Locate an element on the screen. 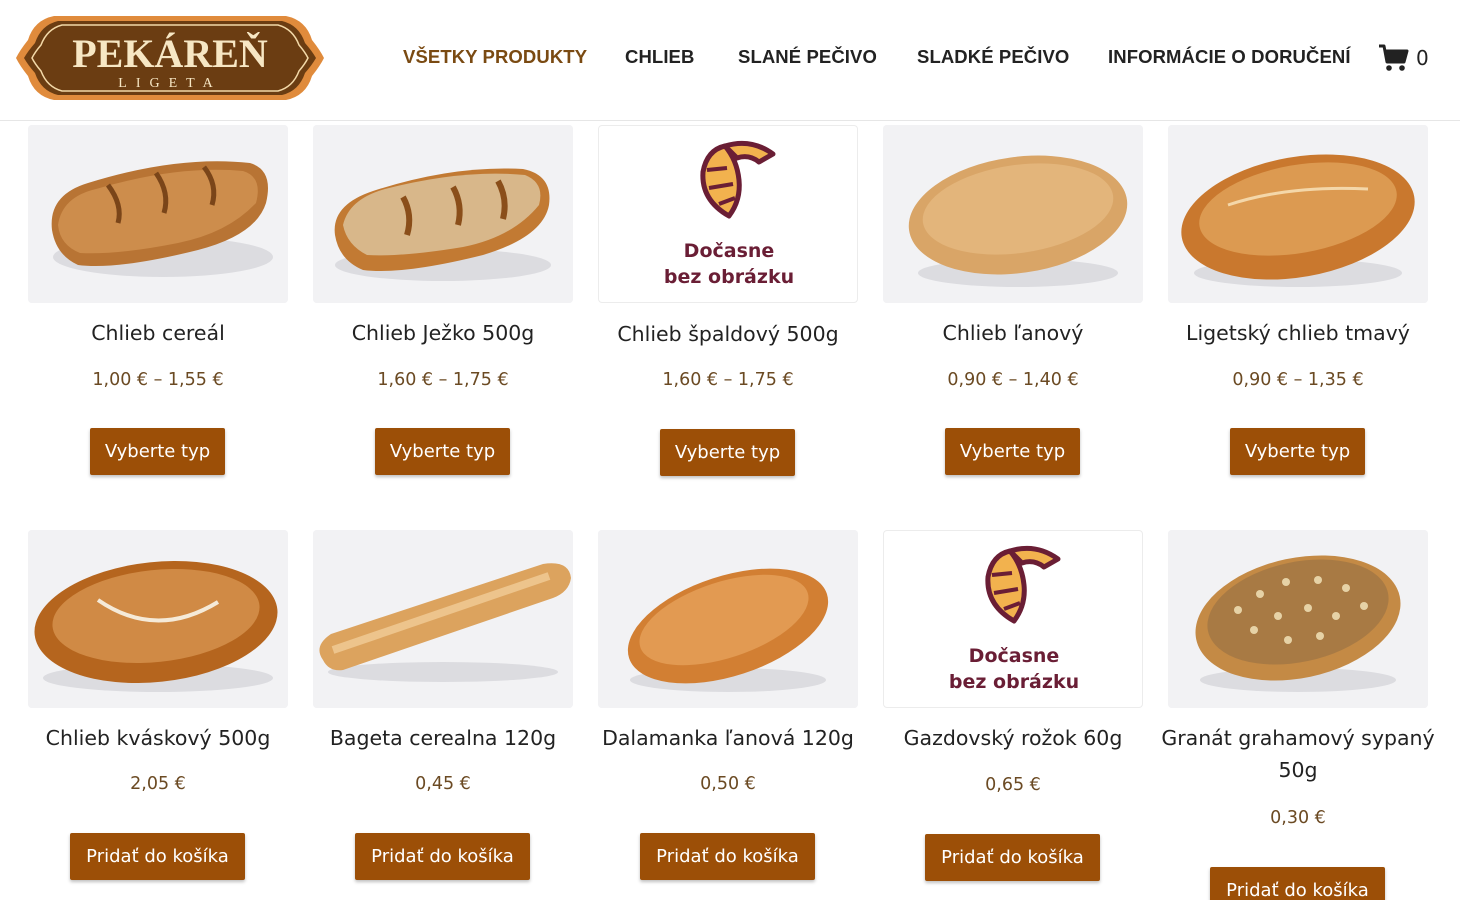  product-price: 0,65 € is located at coordinates (1013, 785).